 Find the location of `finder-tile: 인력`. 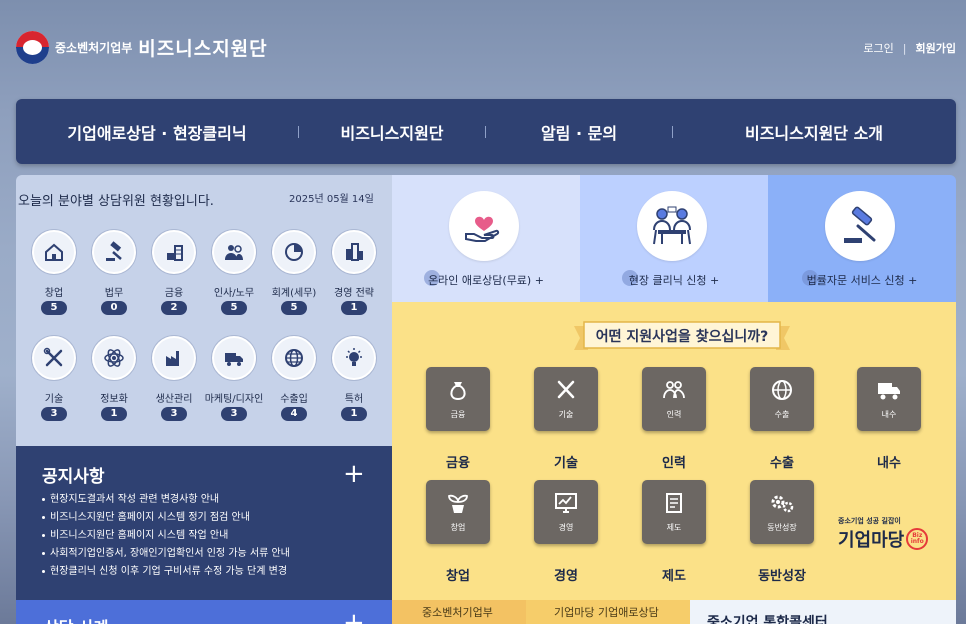

finder-tile: 인력 is located at coordinates (674, 399).